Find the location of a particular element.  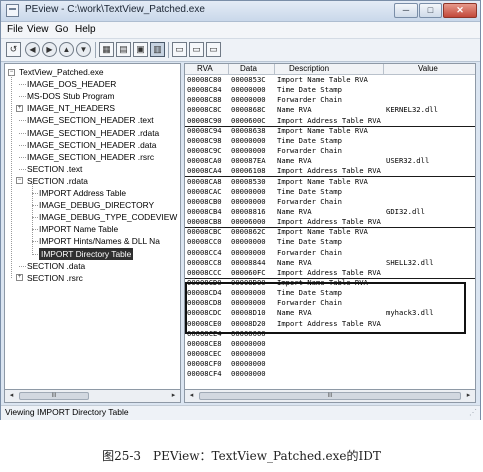

tree-item: IMAGE_SECTION_HEADER .text is located at coordinates (90, 120).